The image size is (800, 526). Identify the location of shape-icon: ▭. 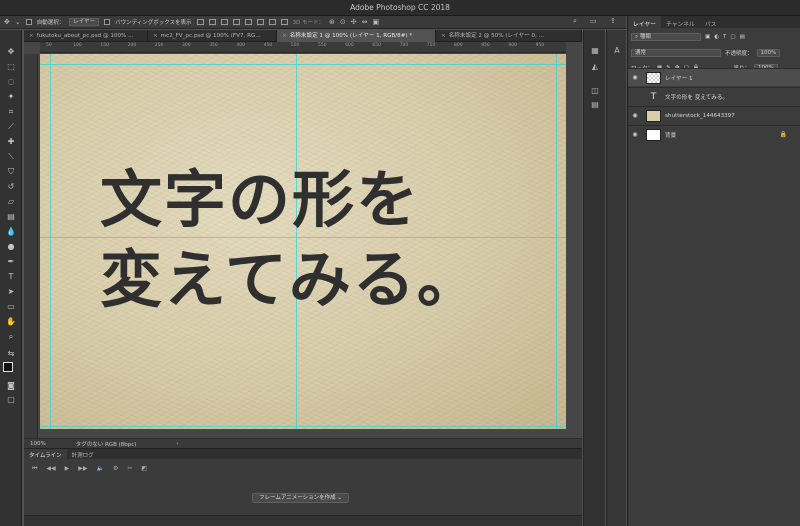
(11, 307).